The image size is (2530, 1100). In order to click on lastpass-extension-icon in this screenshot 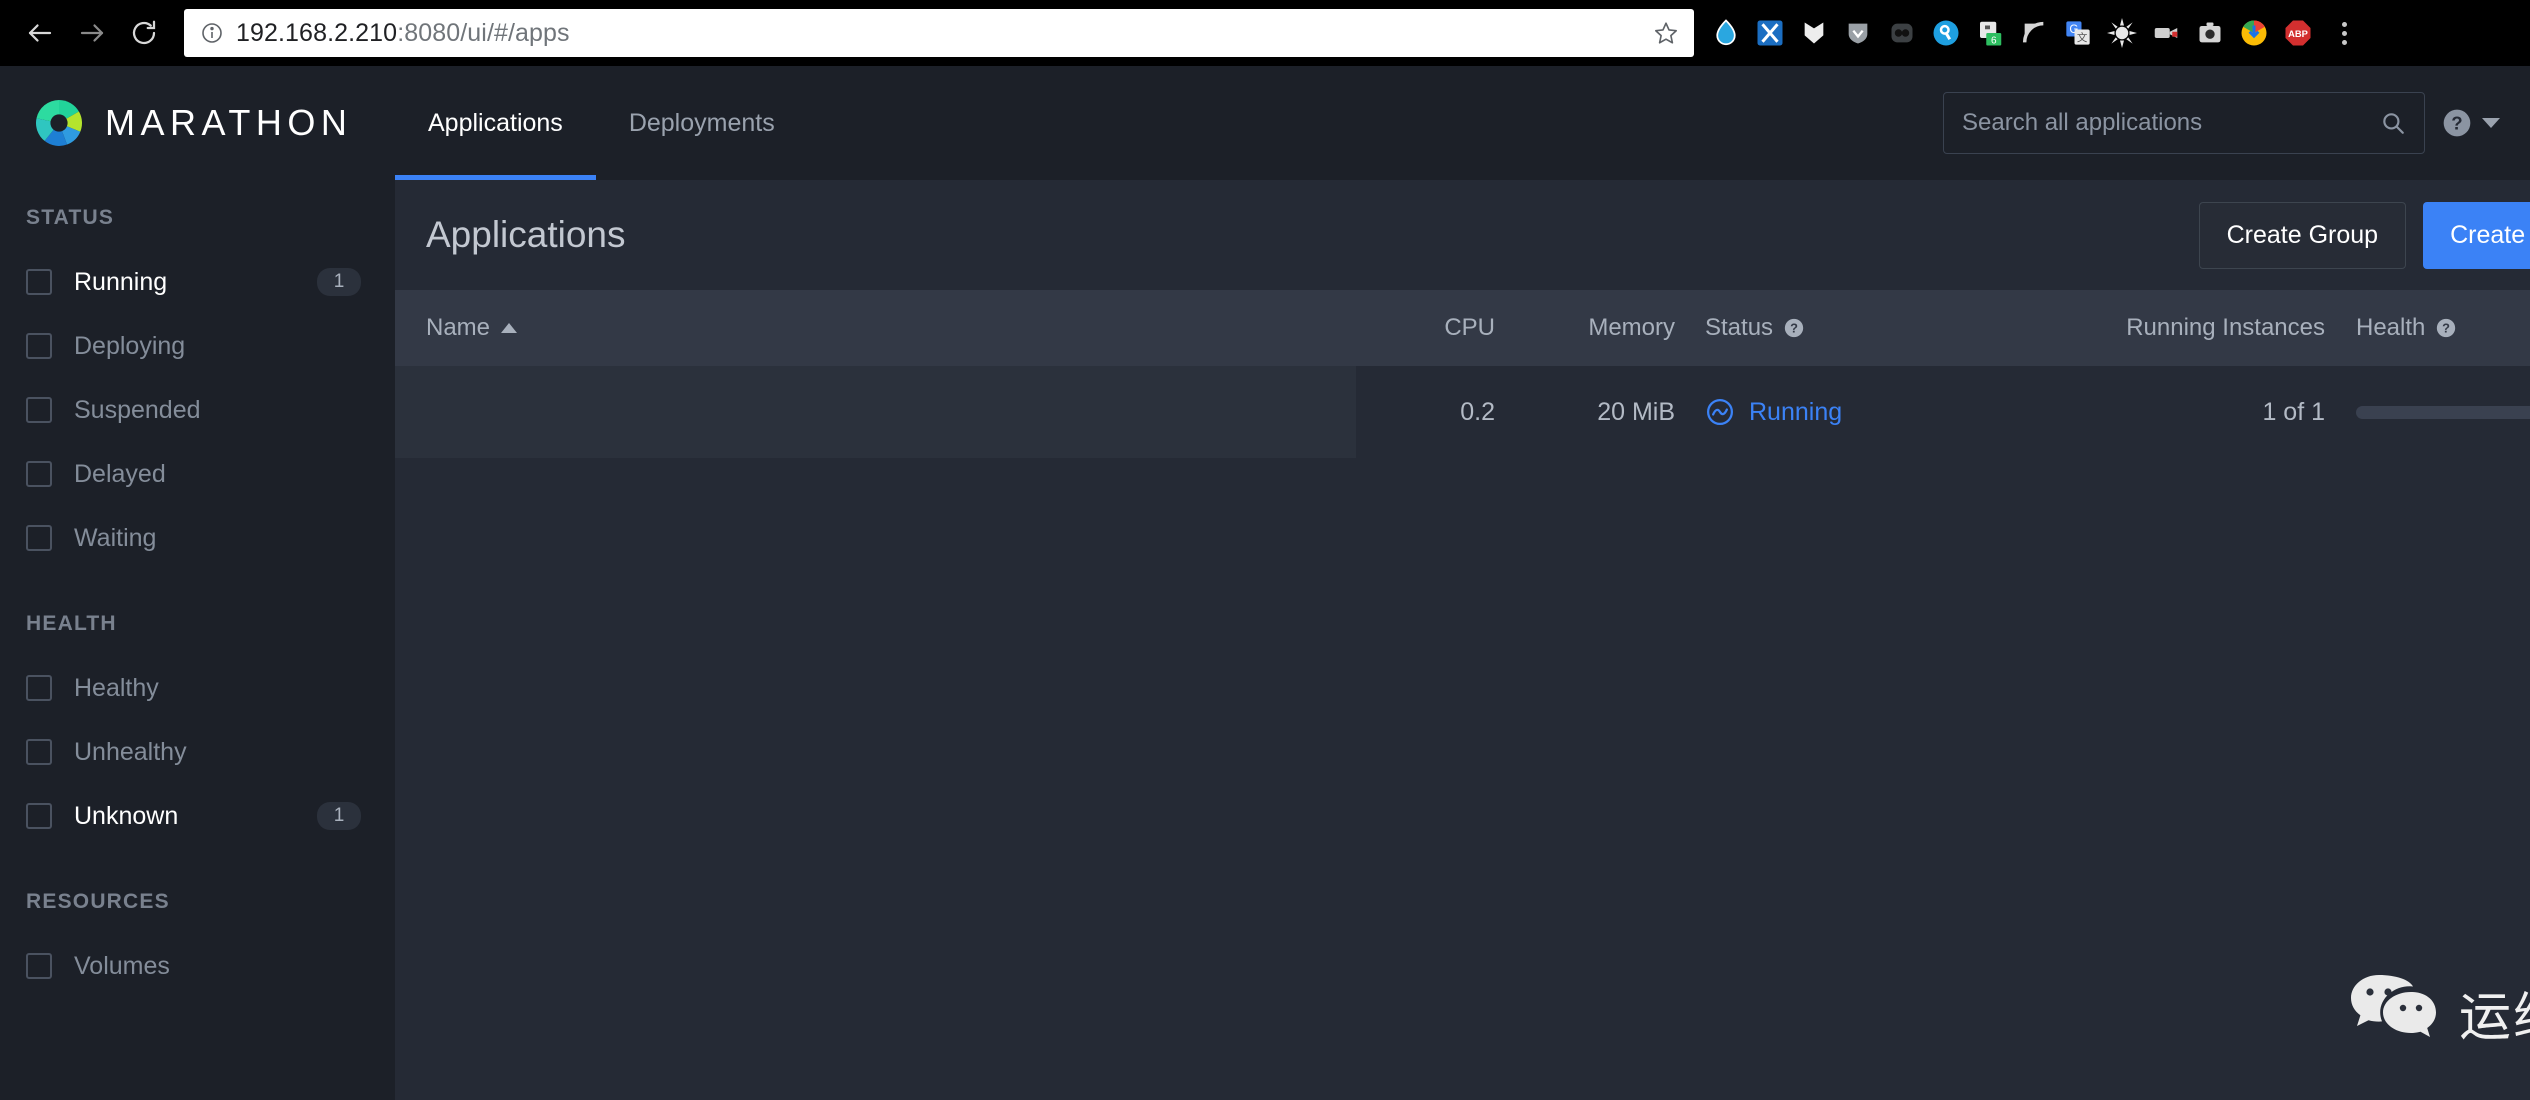, I will do `click(1946, 33)`.